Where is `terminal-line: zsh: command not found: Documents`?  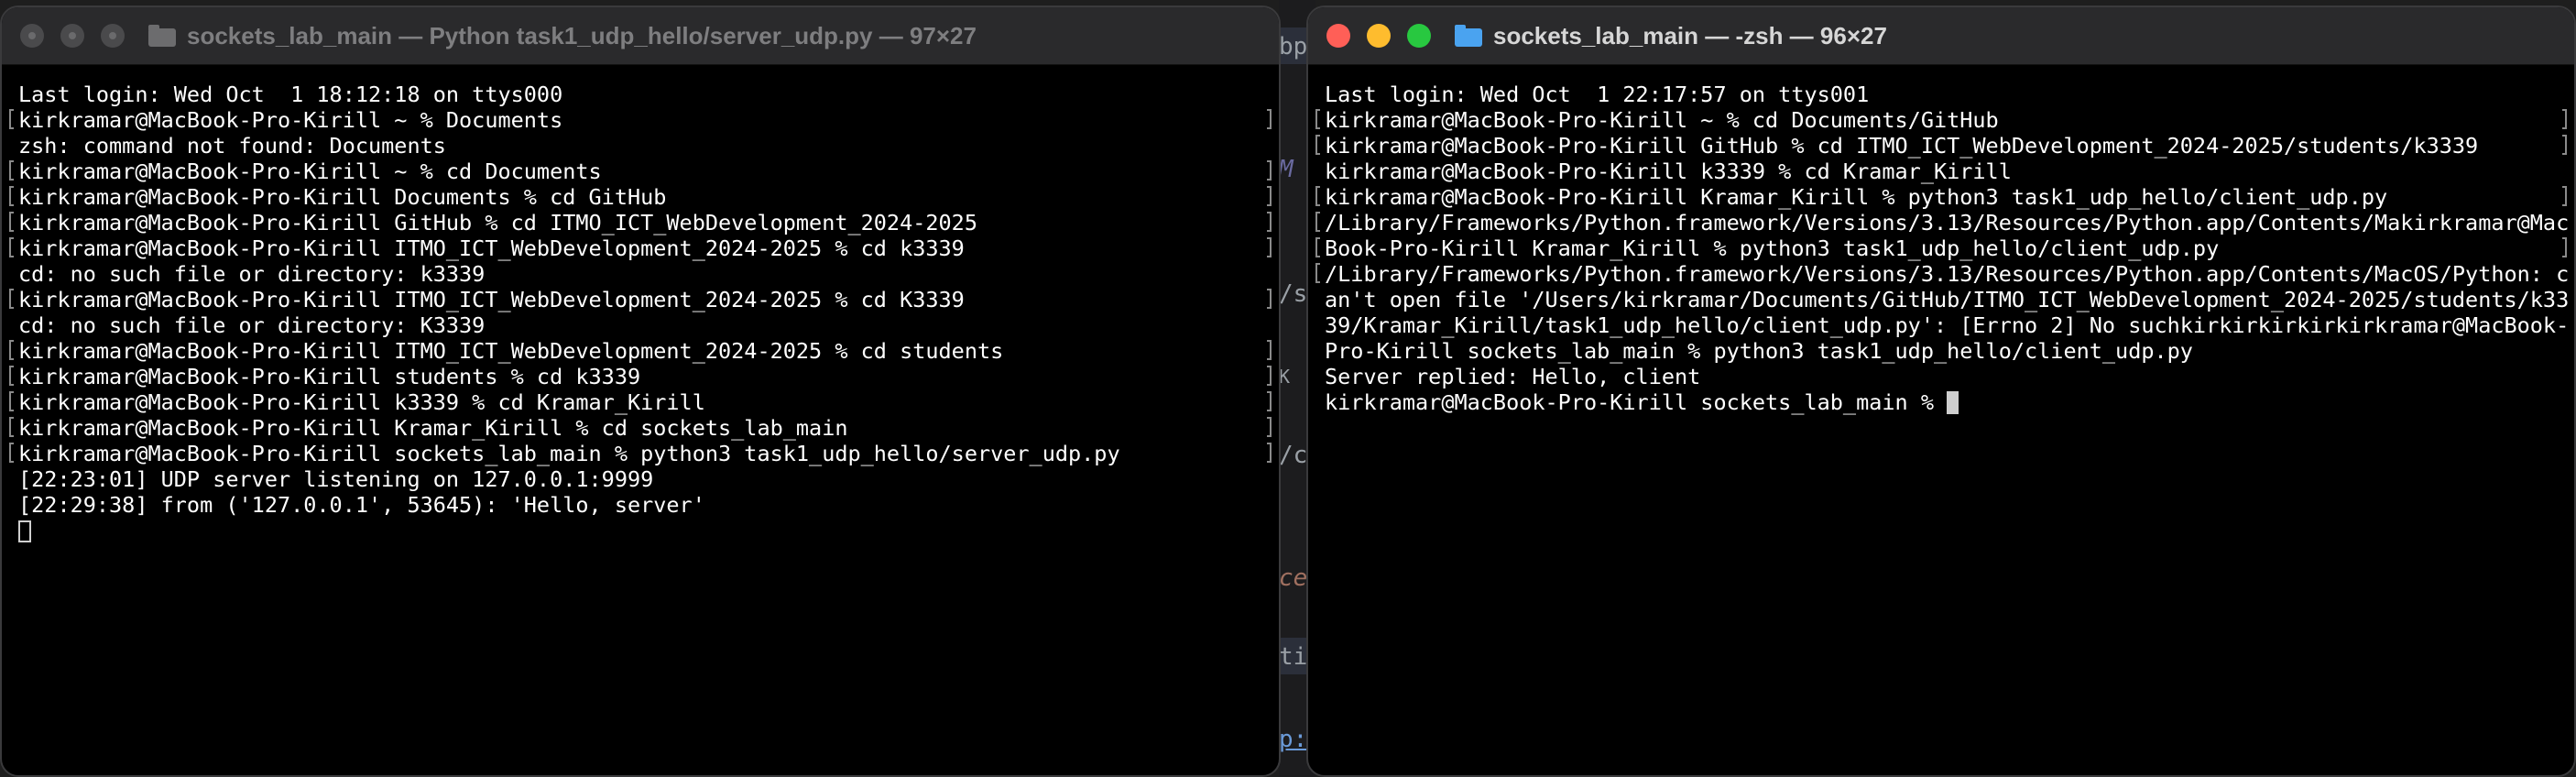
terminal-line: zsh: command not found: Documents is located at coordinates (232, 146).